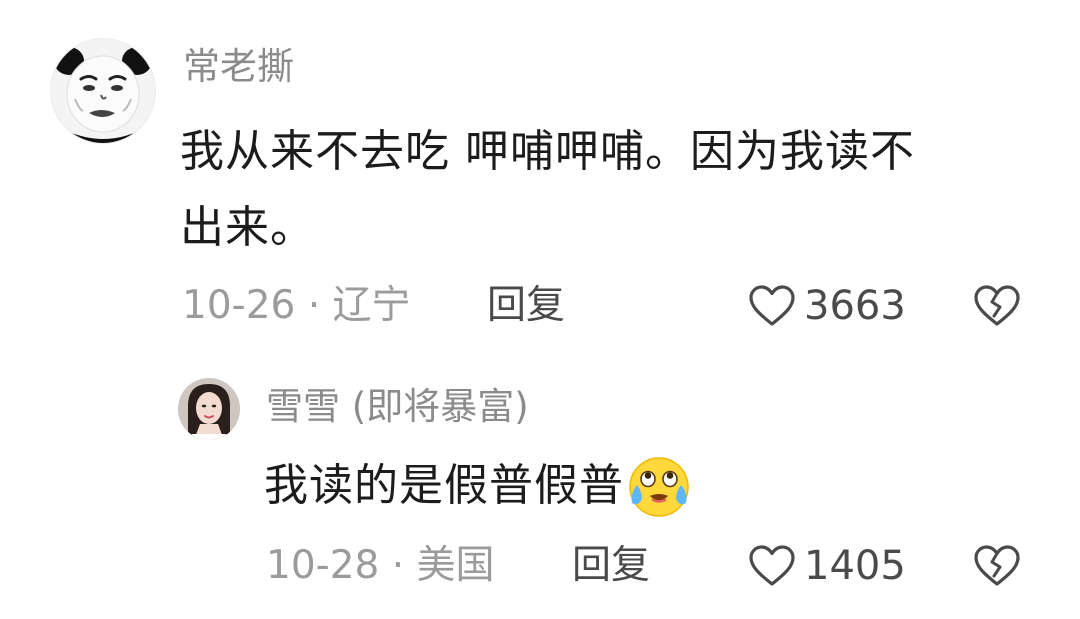 This screenshot has width=1080, height=619. Describe the element at coordinates (547, 189) in the screenshot. I see `comment-text: 我从来不去吃 呷哺呷哺。因为我读不 出来。` at that location.